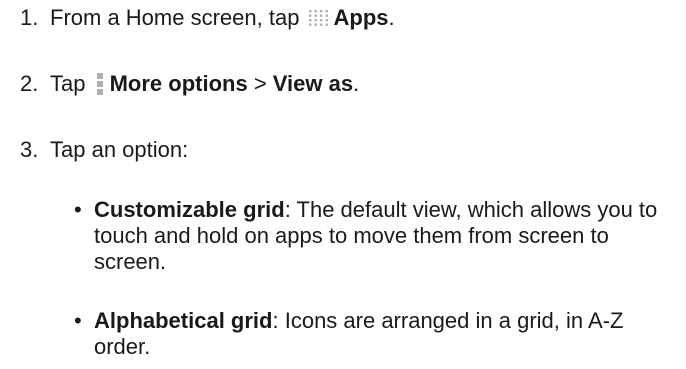  I want to click on more-options-icon, so click(99, 84).